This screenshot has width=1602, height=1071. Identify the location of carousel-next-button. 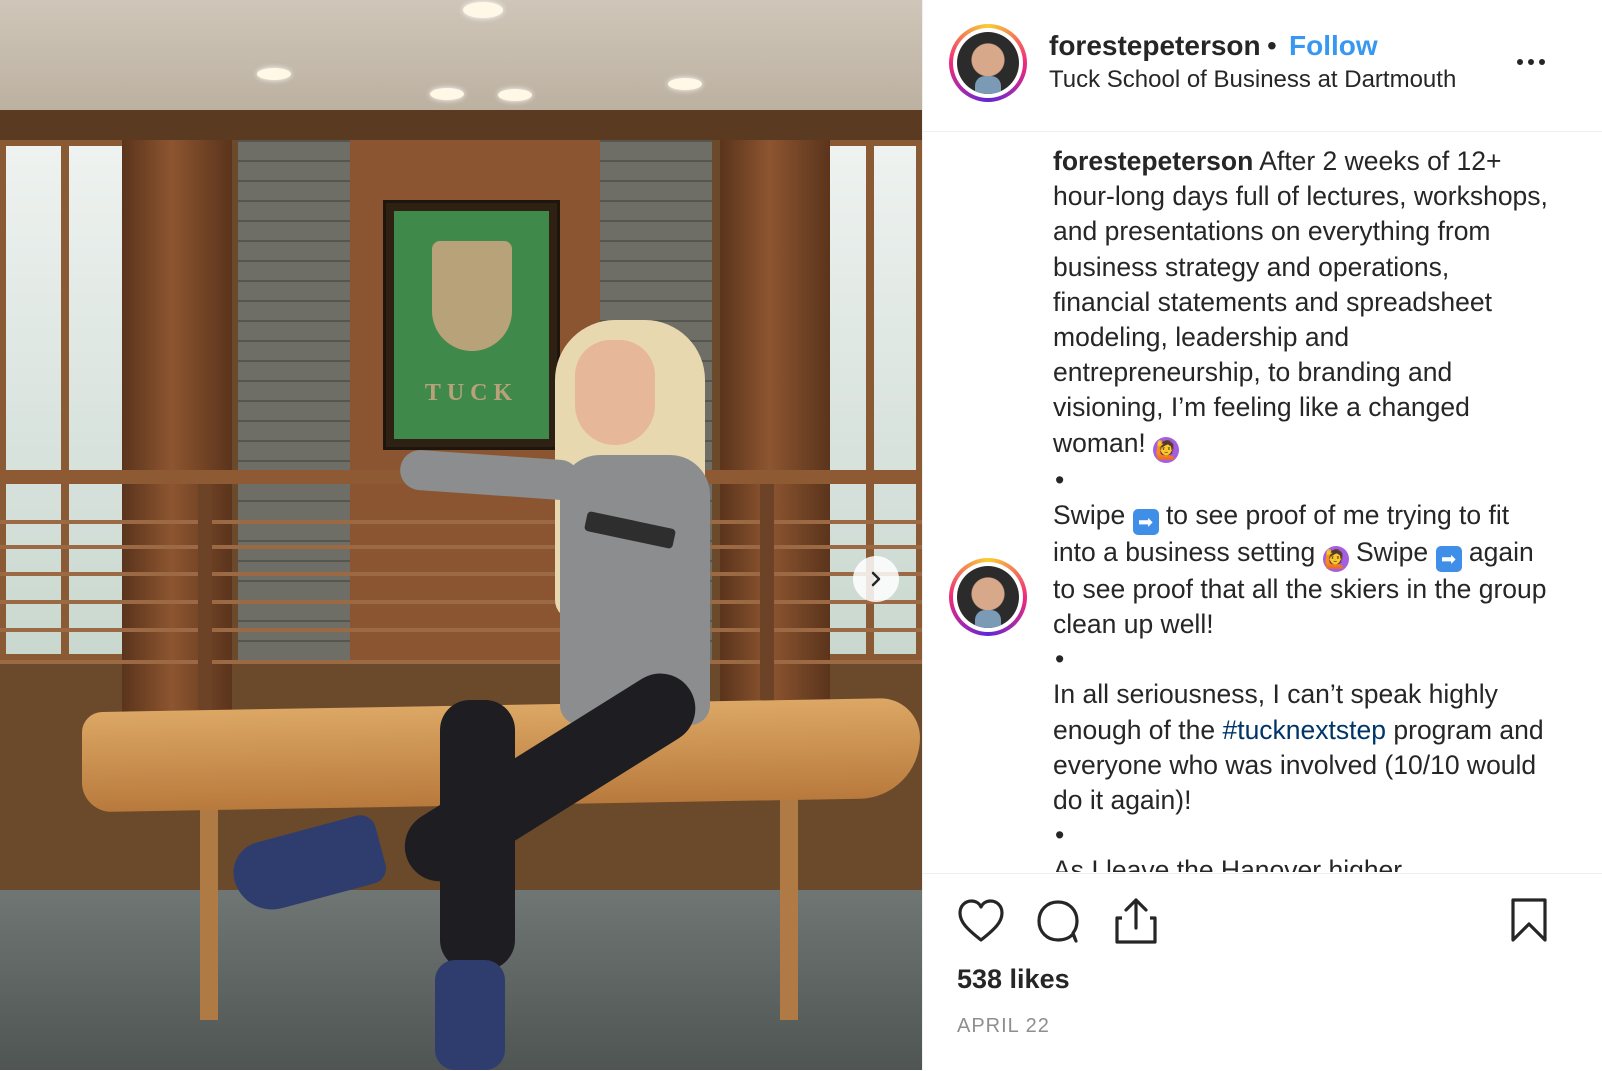
(876, 579).